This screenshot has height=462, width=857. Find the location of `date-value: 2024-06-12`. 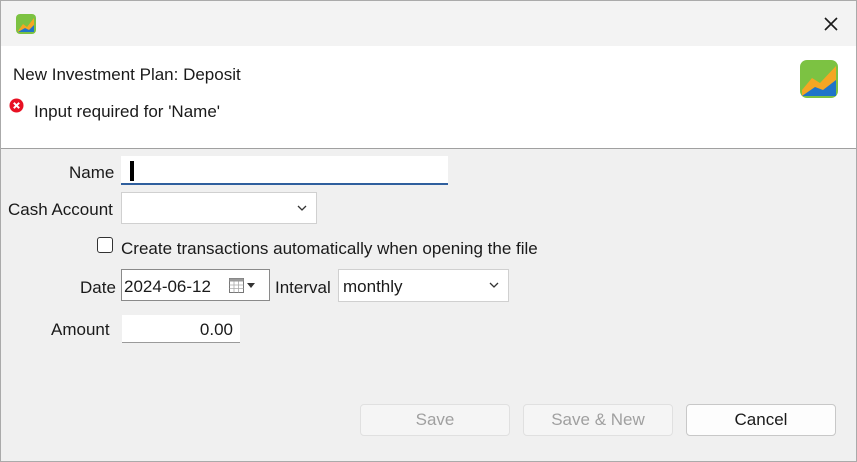

date-value: 2024-06-12 is located at coordinates (167, 286).